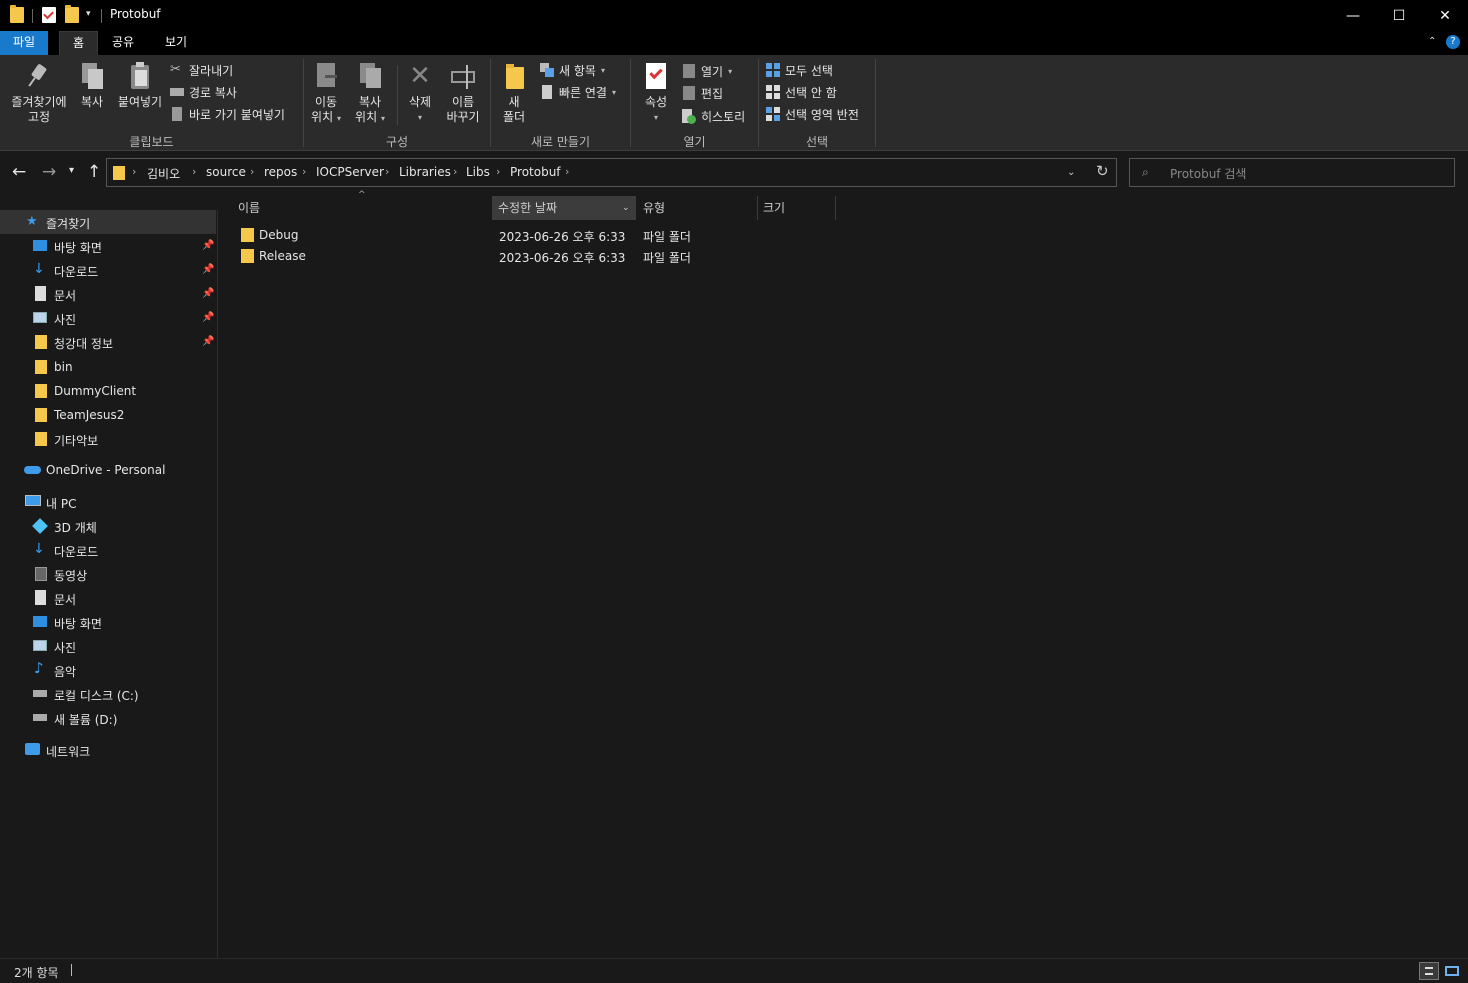  I want to click on cut-button: ✂ 잘라내기, so click(201, 70).